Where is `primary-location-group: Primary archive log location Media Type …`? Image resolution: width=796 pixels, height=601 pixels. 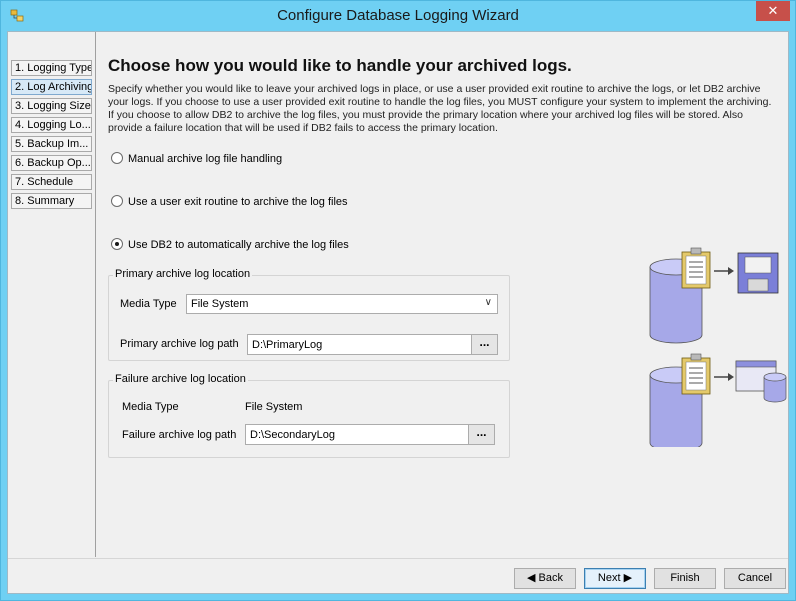
primary-location-group: Primary archive log location Media Type … is located at coordinates (309, 314).